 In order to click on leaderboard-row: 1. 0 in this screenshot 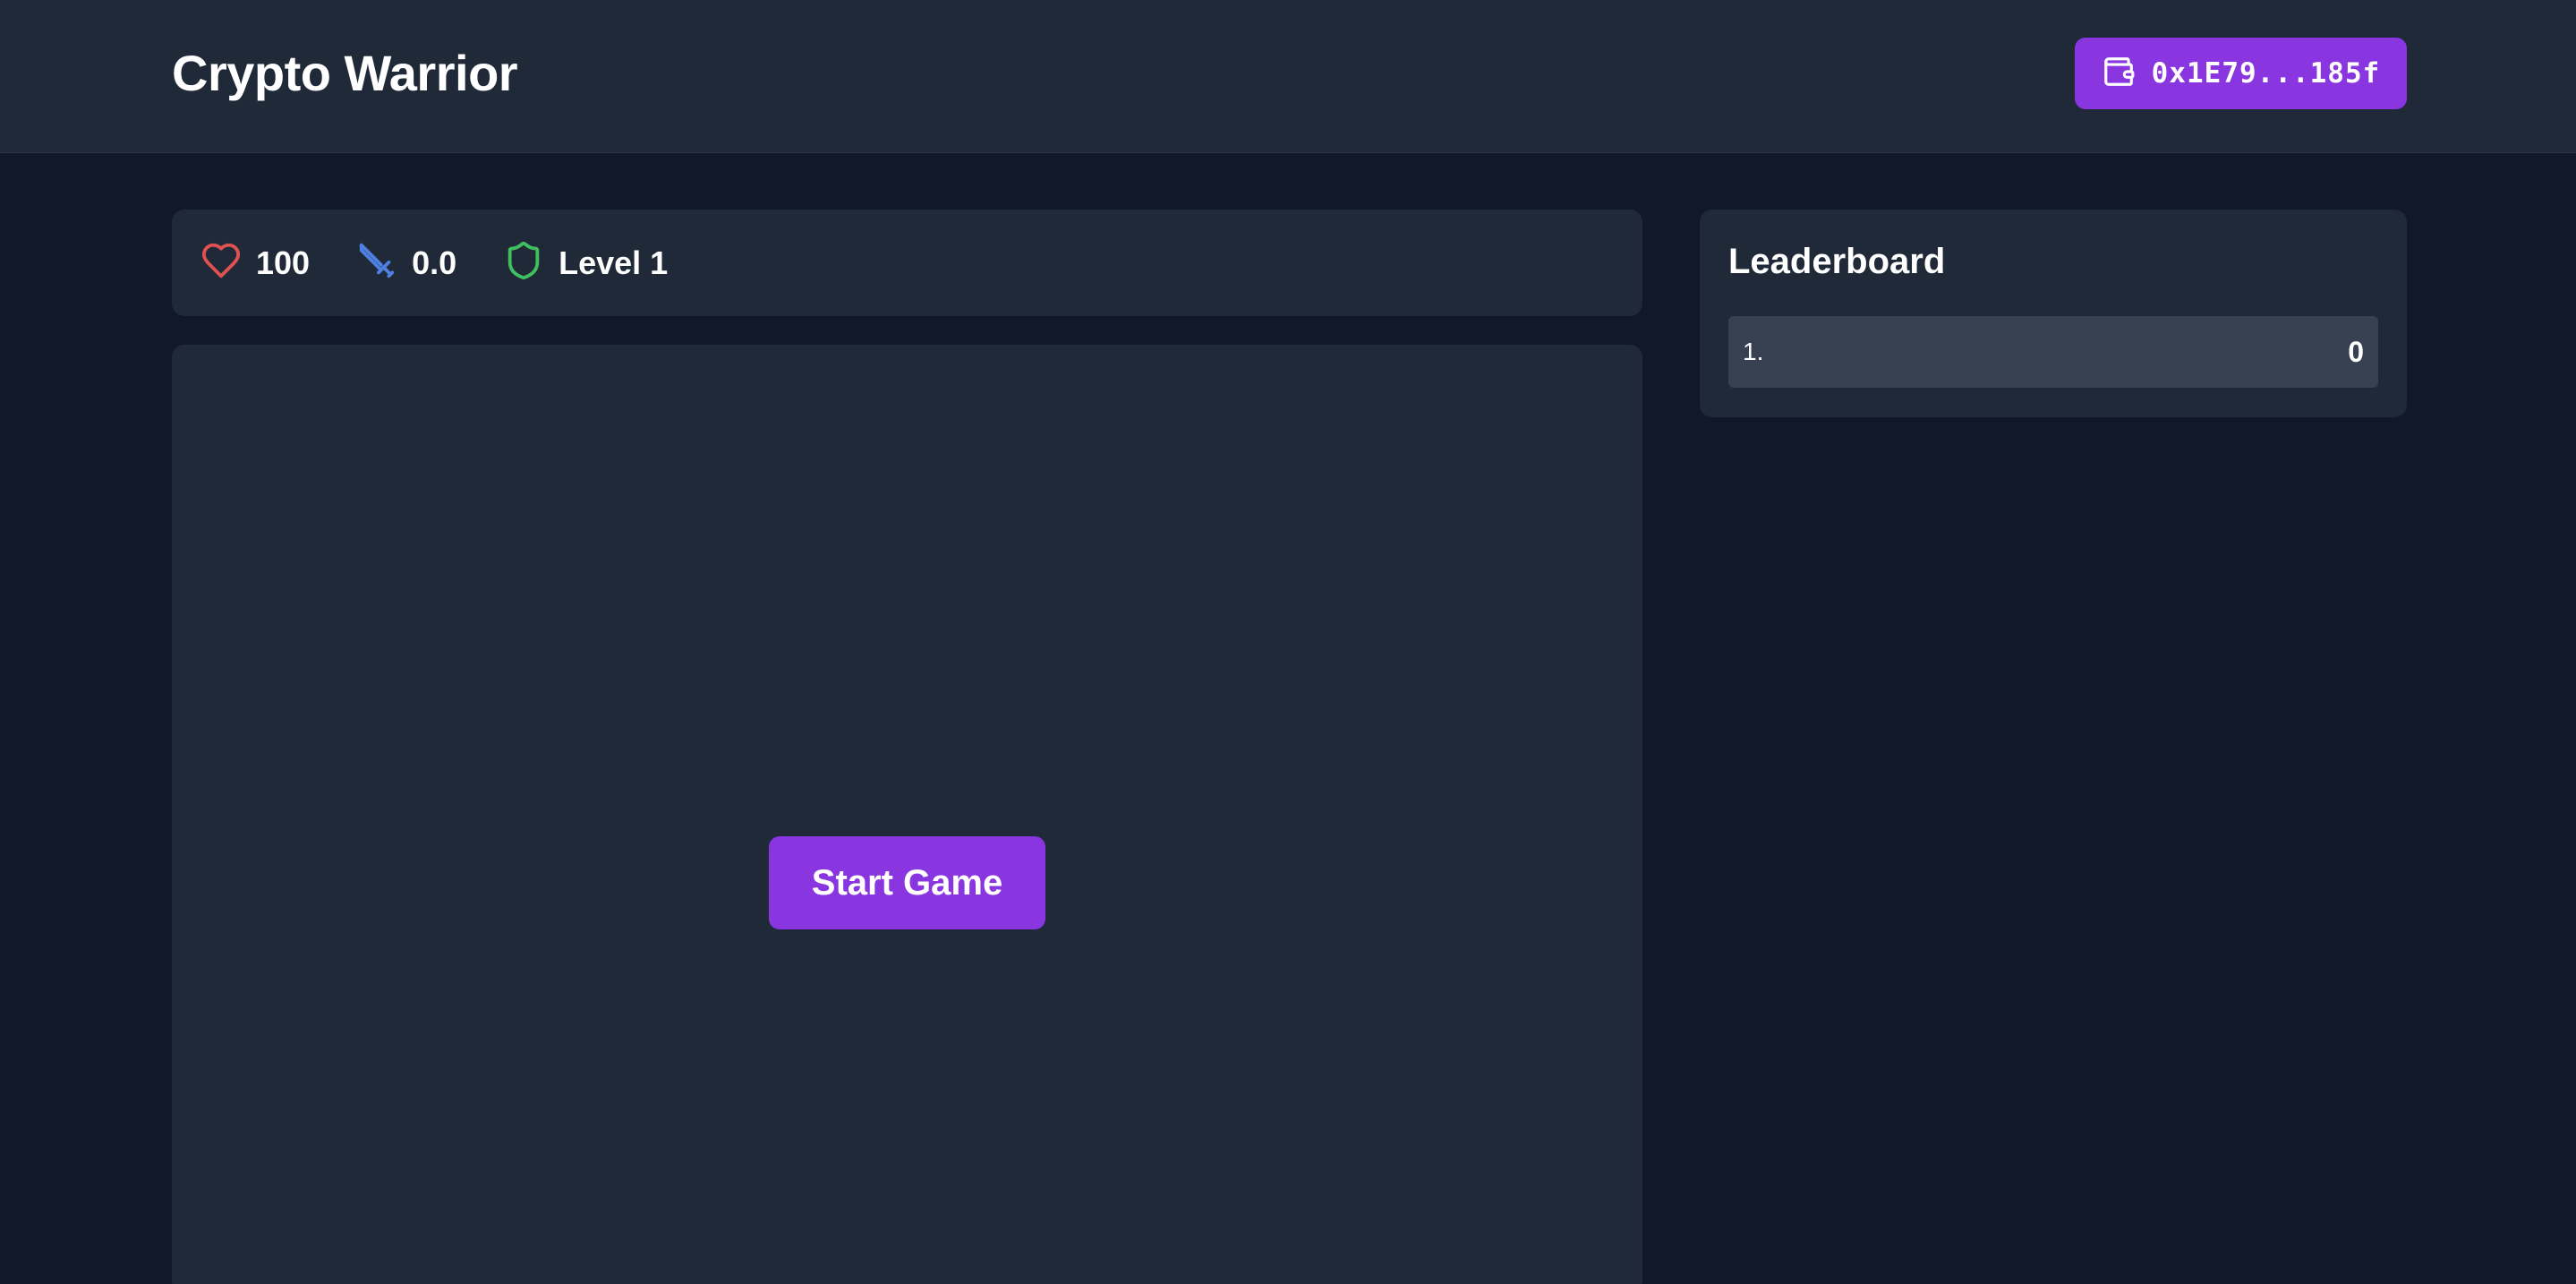, I will do `click(2053, 352)`.